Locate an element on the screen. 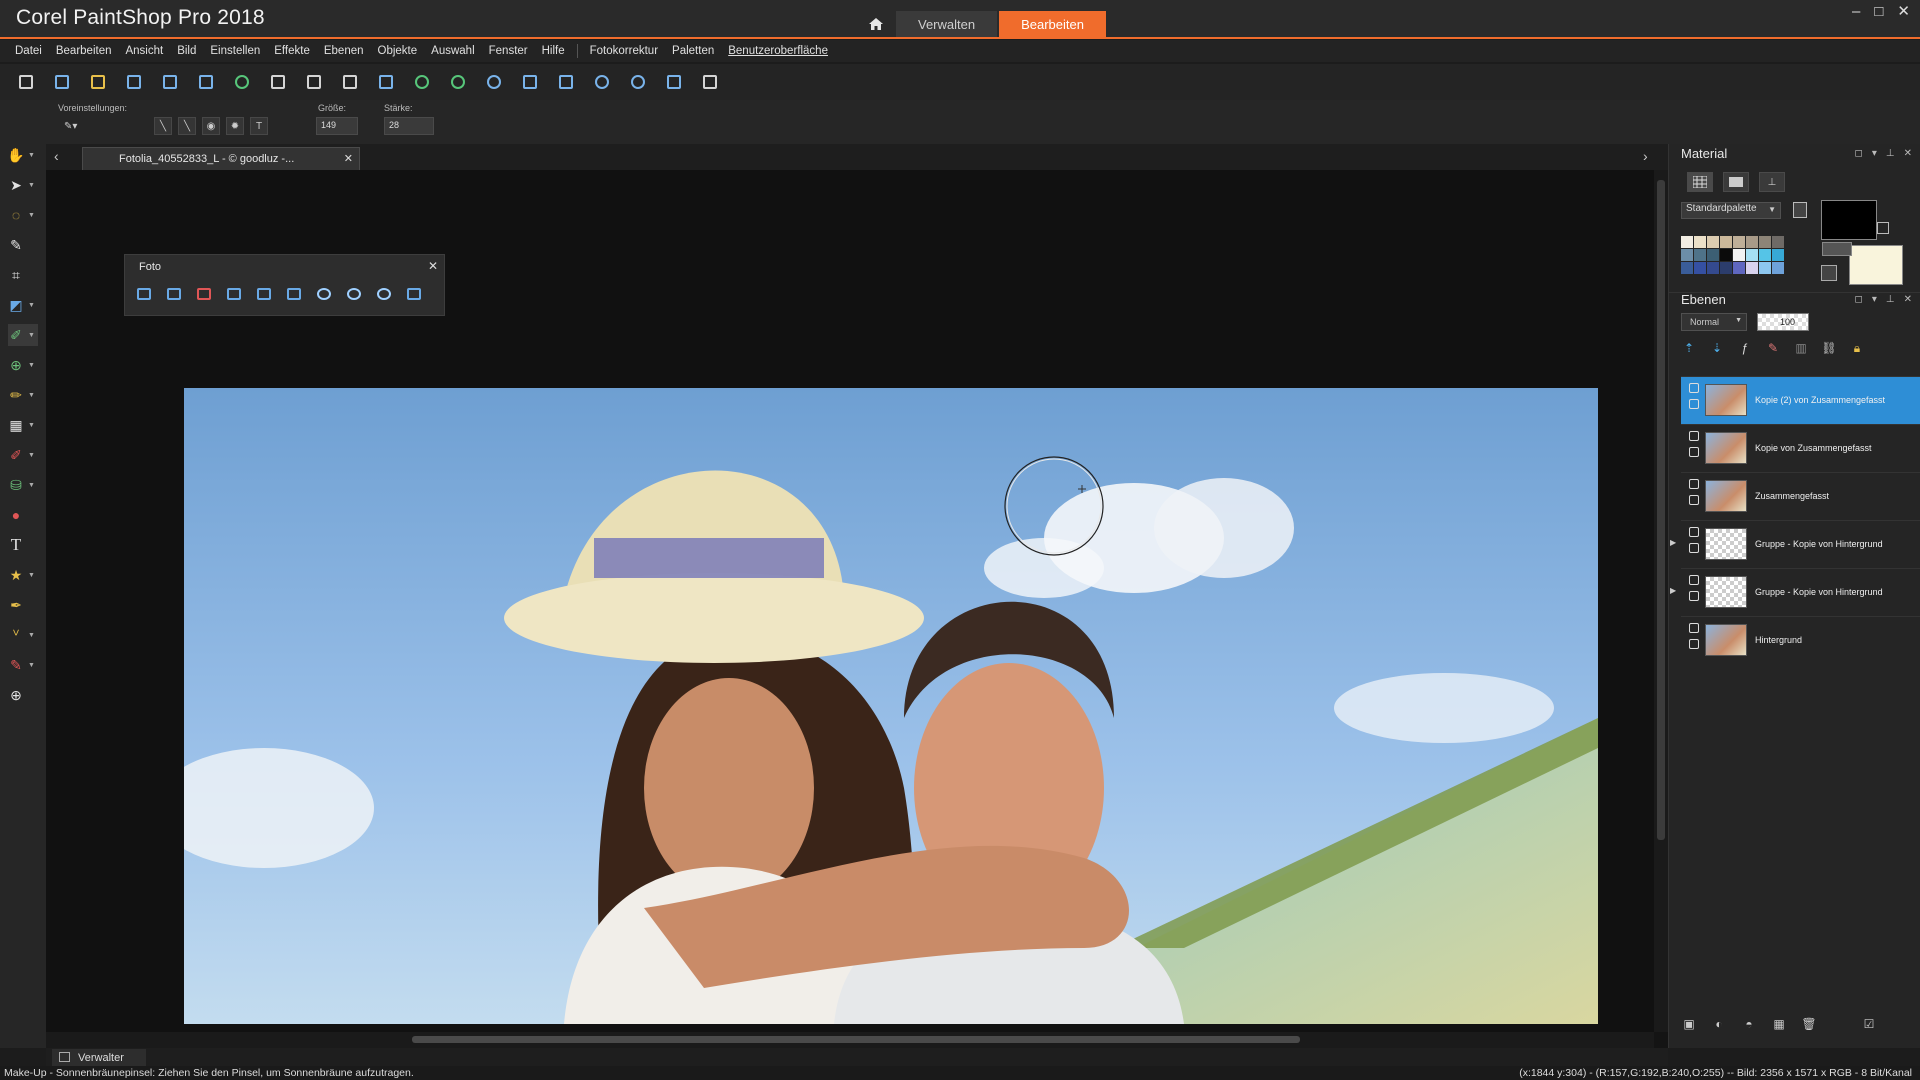 This screenshot has height=1080, width=1920. home-icon is located at coordinates (876, 24).